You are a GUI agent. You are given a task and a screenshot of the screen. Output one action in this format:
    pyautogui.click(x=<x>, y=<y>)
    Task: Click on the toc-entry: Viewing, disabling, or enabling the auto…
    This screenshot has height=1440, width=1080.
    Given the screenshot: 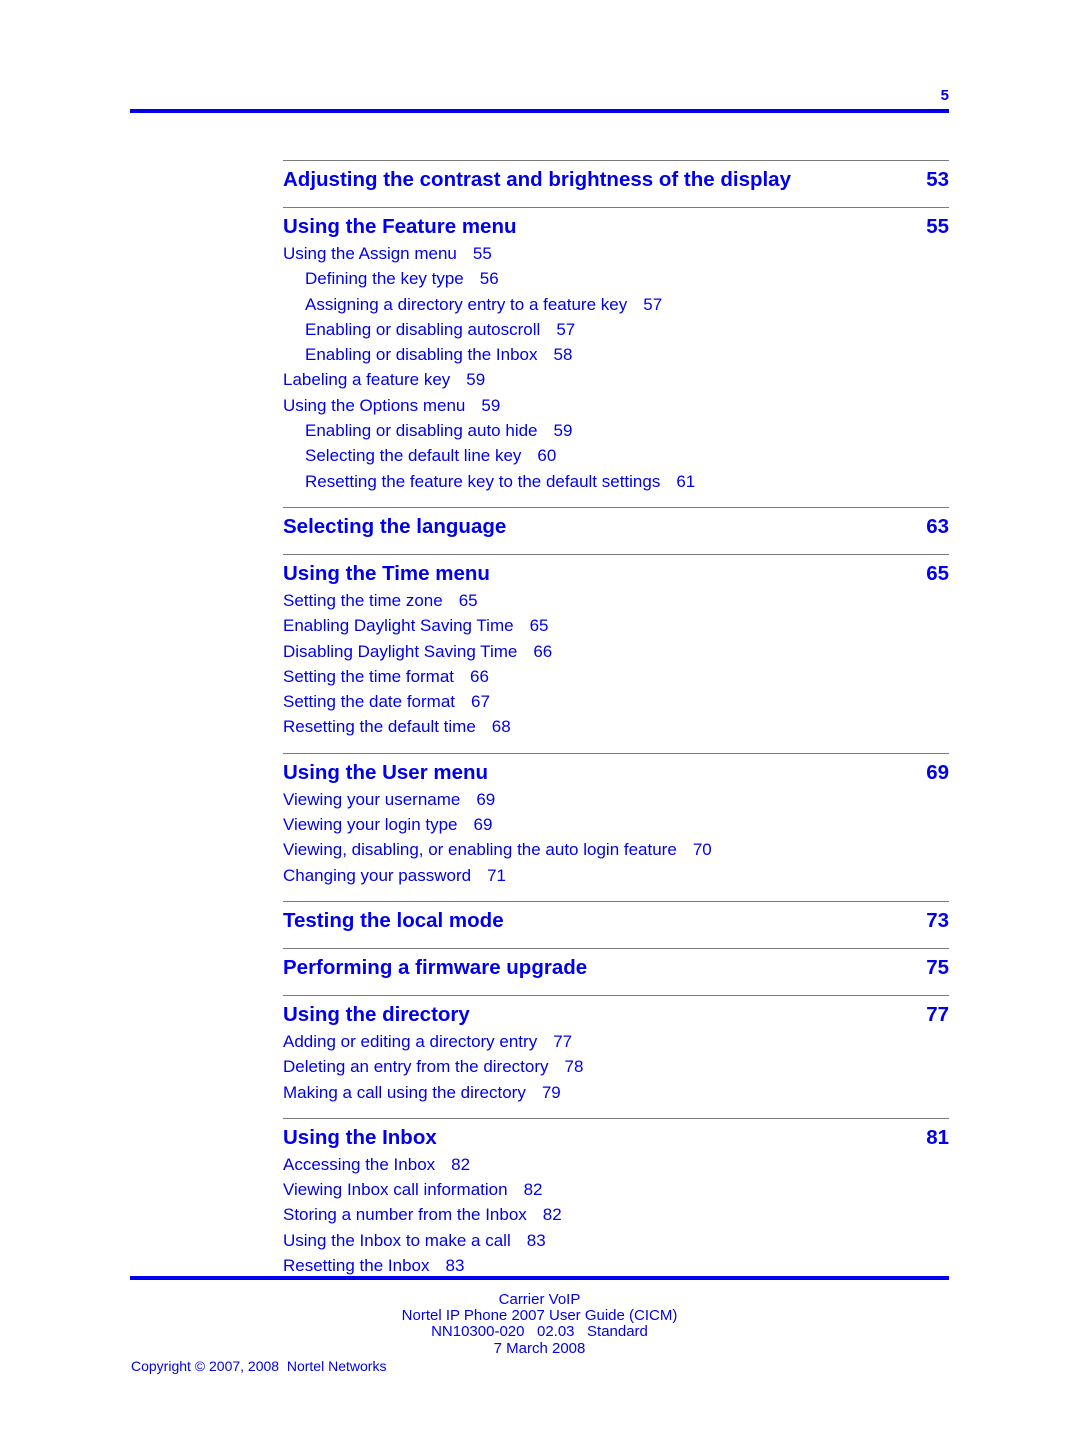 What is the action you would take?
    pyautogui.click(x=616, y=849)
    